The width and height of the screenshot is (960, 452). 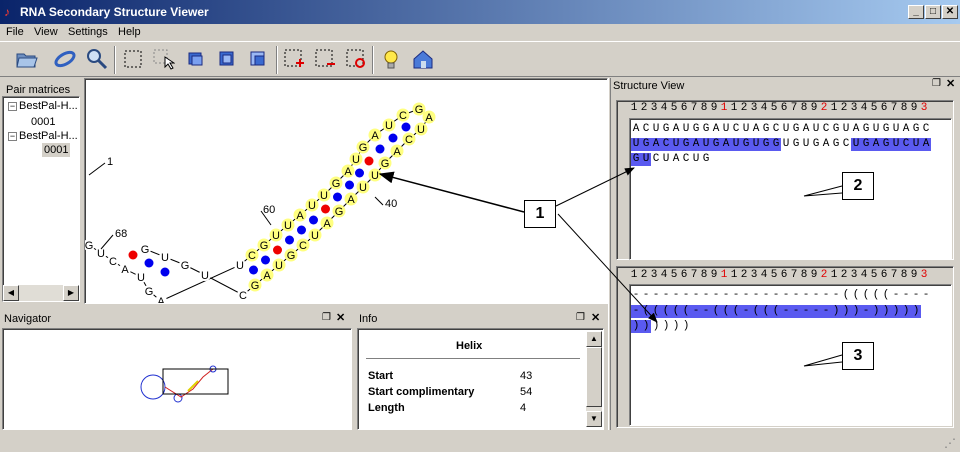 I want to click on link-button, so click(x=65, y=59).